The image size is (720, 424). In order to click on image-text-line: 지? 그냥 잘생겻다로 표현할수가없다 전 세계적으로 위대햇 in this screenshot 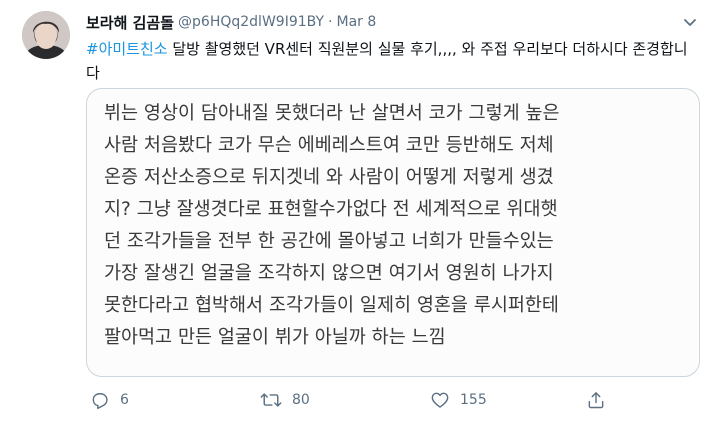, I will do `click(331, 209)`.